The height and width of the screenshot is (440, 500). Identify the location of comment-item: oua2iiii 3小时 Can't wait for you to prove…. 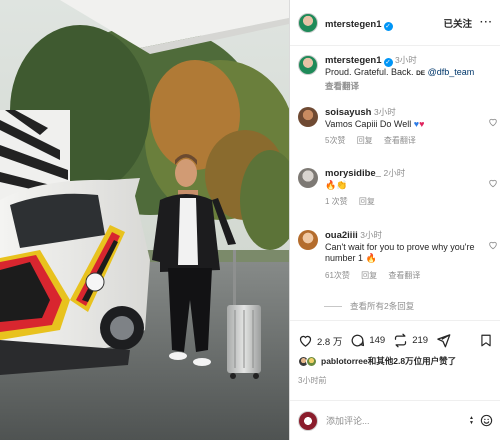
(398, 255).